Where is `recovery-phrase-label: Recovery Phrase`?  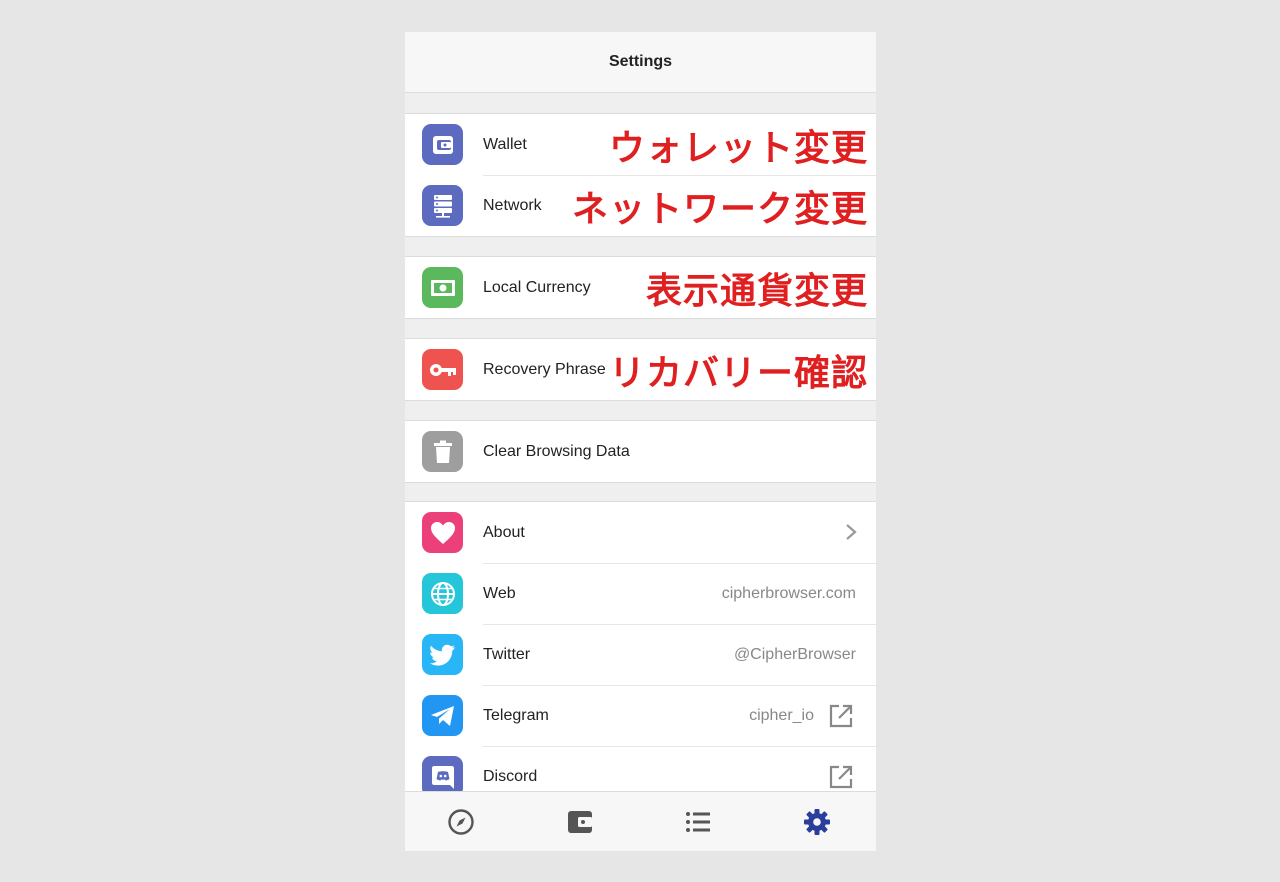
recovery-phrase-label: Recovery Phrase is located at coordinates (544, 369).